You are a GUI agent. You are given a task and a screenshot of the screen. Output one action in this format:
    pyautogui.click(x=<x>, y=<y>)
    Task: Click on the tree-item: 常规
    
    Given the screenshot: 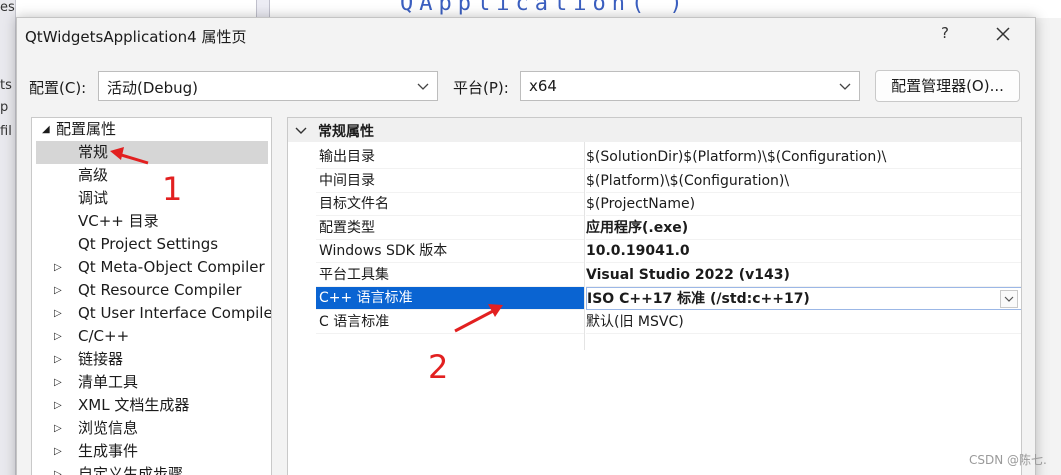 What is the action you would take?
    pyautogui.click(x=152, y=152)
    